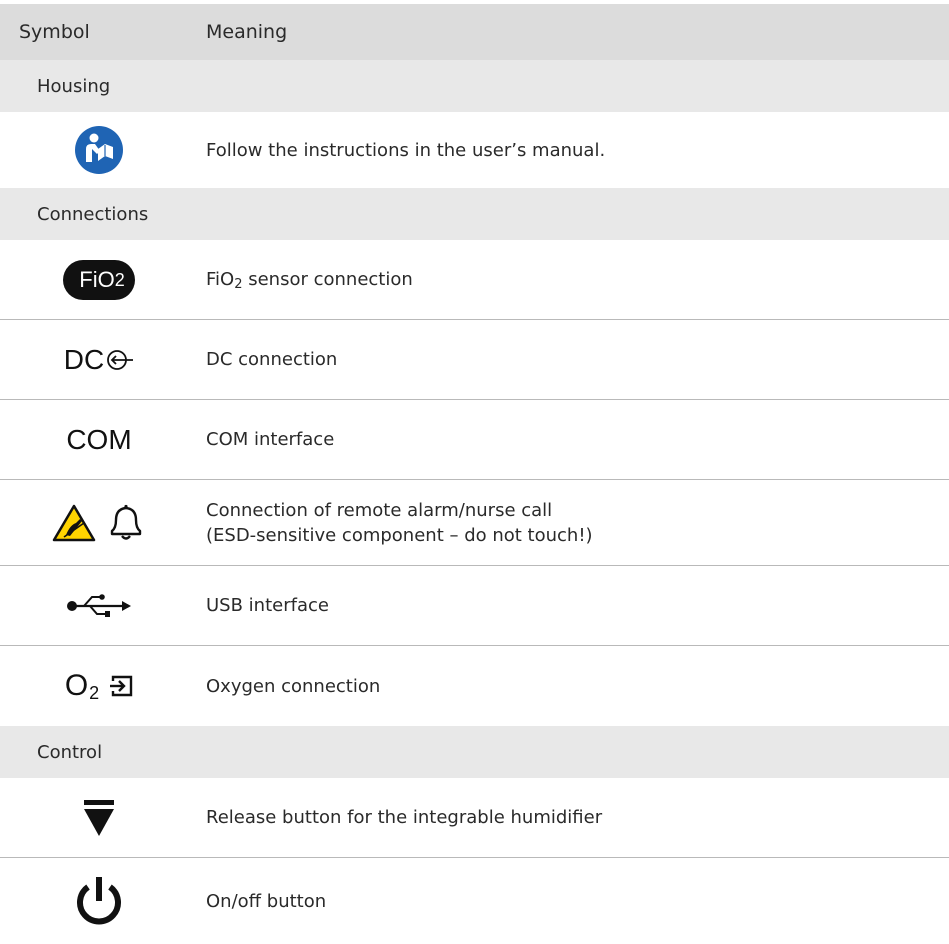 The width and height of the screenshot is (949, 944). I want to click on oxygen-icon: O2, so click(99, 686).